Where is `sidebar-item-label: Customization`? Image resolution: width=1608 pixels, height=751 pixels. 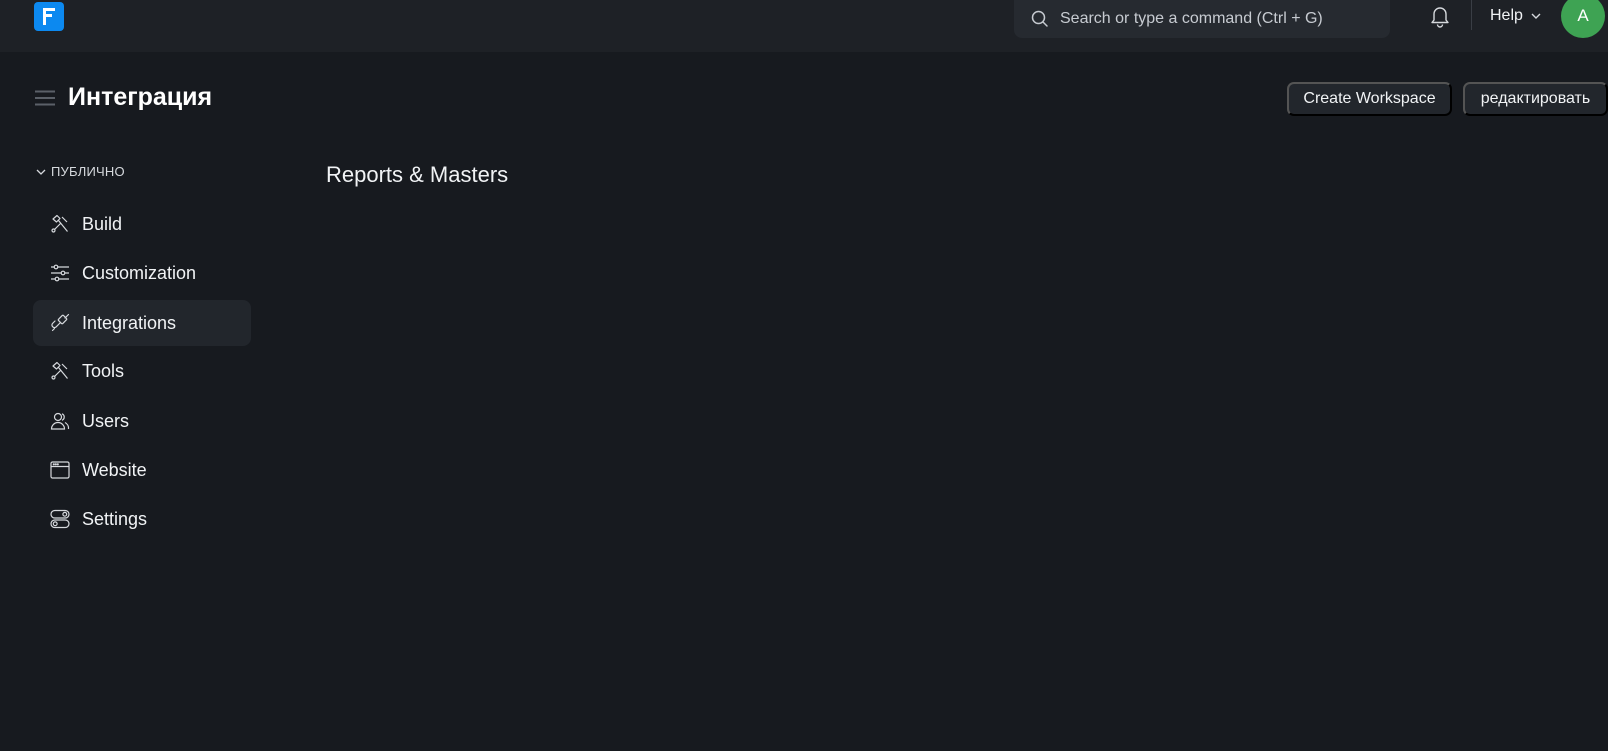
sidebar-item-label: Customization is located at coordinates (139, 272).